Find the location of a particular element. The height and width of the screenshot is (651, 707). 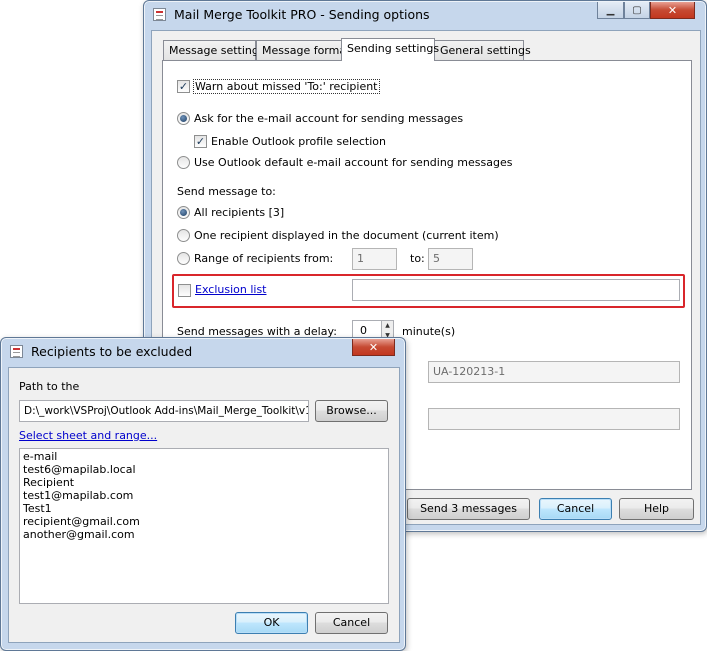

dialog-titlebar: Recipients to be excluded ✕ is located at coordinates (203, 352).